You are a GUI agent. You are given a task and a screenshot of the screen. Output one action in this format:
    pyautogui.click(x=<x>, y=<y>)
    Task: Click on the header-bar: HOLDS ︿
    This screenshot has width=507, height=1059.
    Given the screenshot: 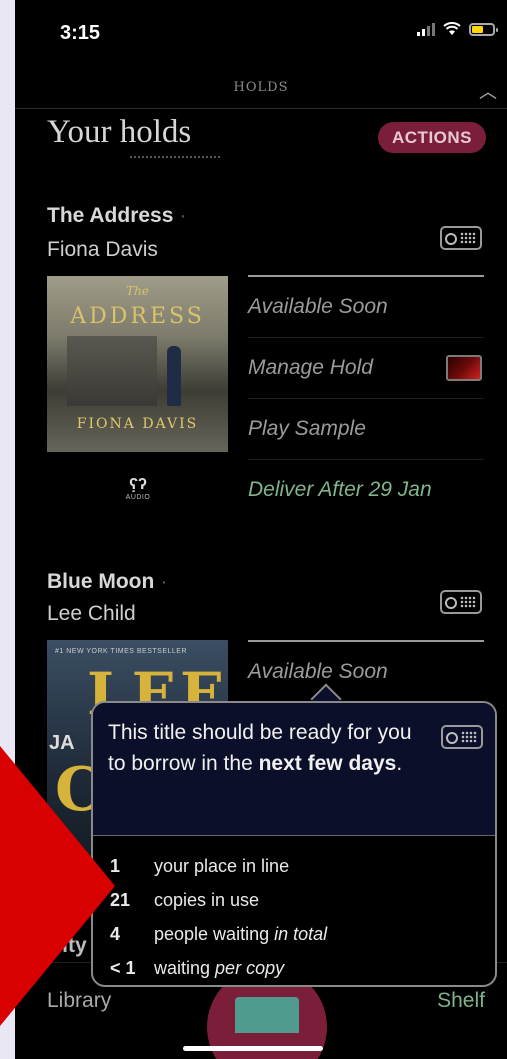 What is the action you would take?
    pyautogui.click(x=261, y=90)
    